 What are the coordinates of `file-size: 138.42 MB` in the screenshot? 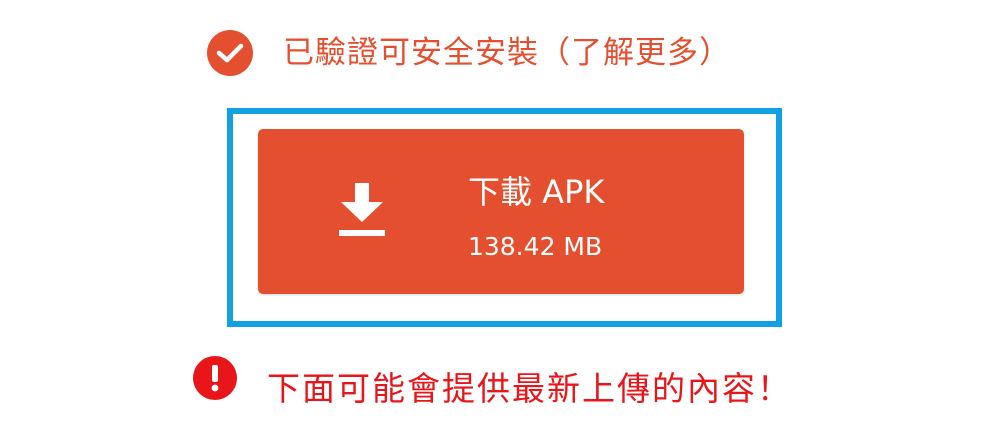 It's located at (535, 246).